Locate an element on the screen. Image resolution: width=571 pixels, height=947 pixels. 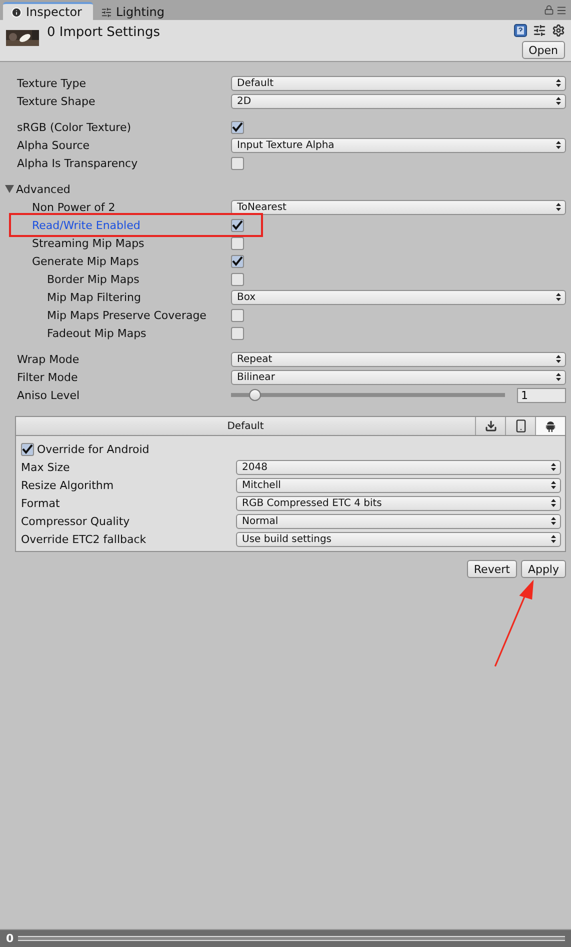
field-label: Alpha Is Transparency is located at coordinates (77, 163).